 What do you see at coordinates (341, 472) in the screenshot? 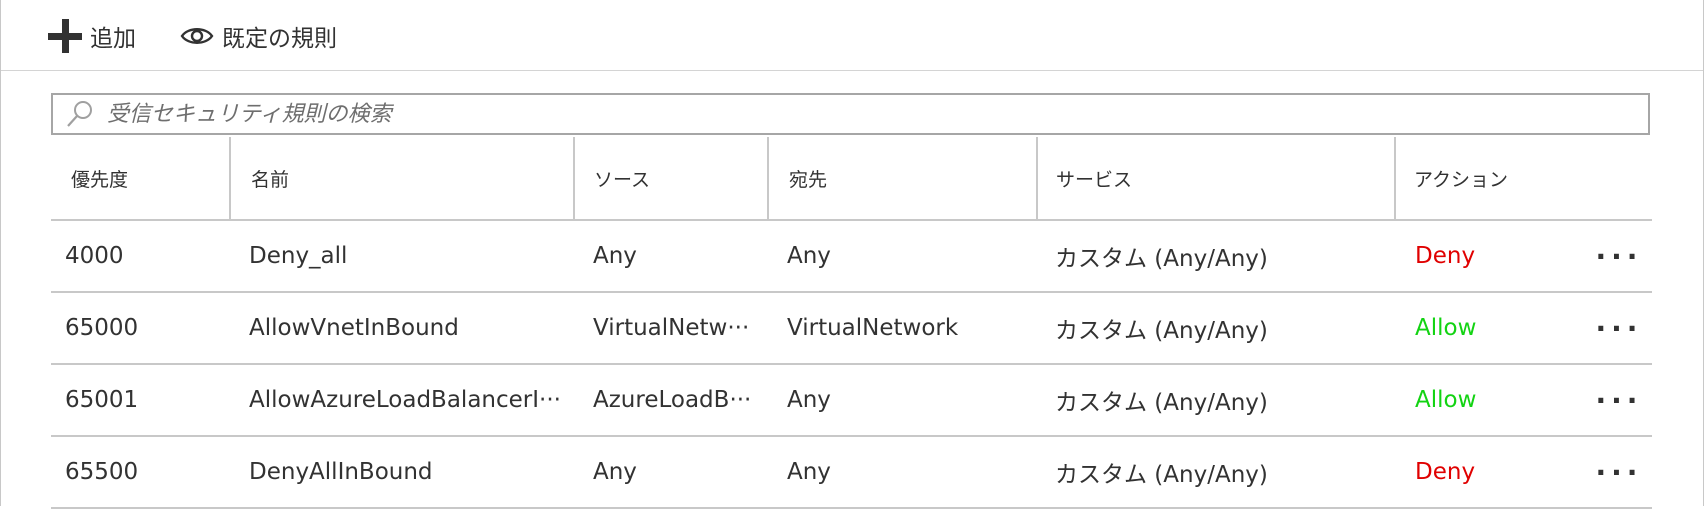
I see `cell-name: DenyAllInBound` at bounding box center [341, 472].